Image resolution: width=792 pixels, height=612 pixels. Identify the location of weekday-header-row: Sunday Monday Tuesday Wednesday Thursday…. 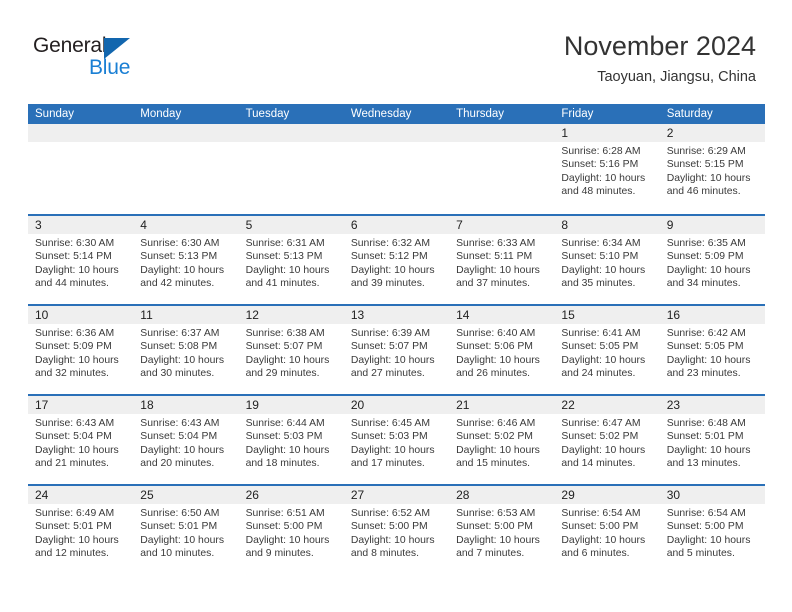
(396, 114).